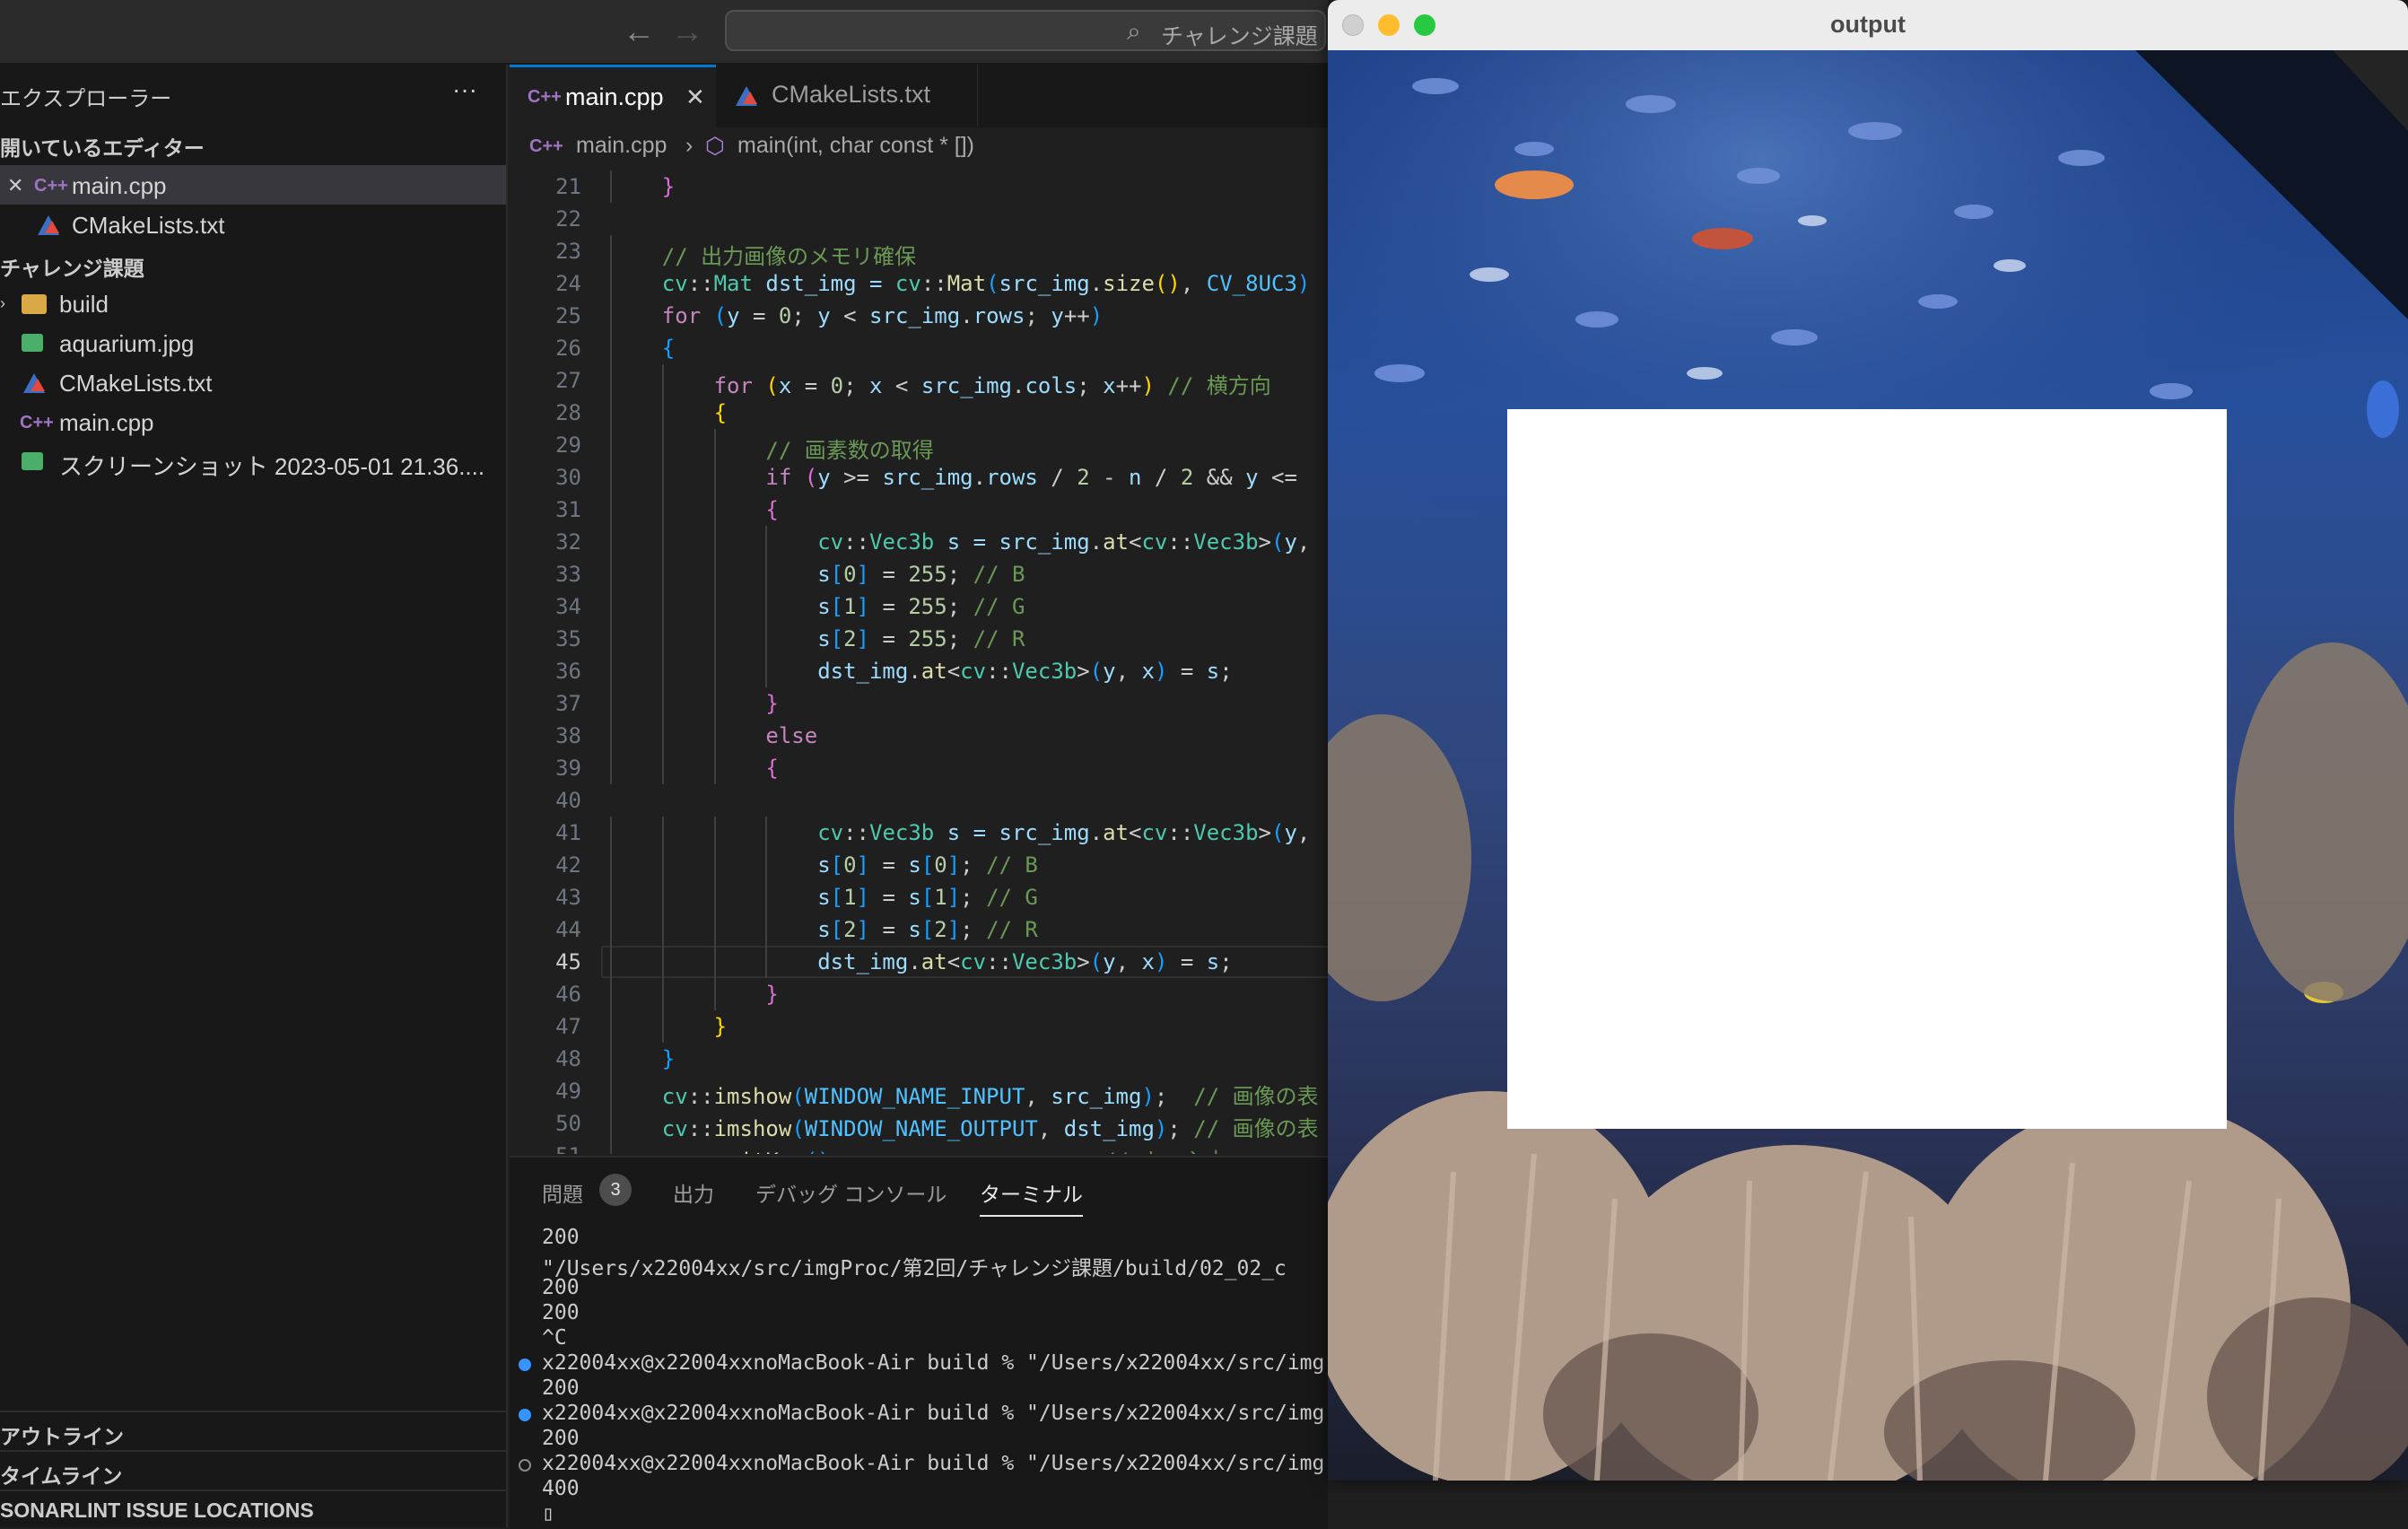 This screenshot has width=2408, height=1529. Describe the element at coordinates (568, 187) in the screenshot. I see `line-number: 21` at that location.